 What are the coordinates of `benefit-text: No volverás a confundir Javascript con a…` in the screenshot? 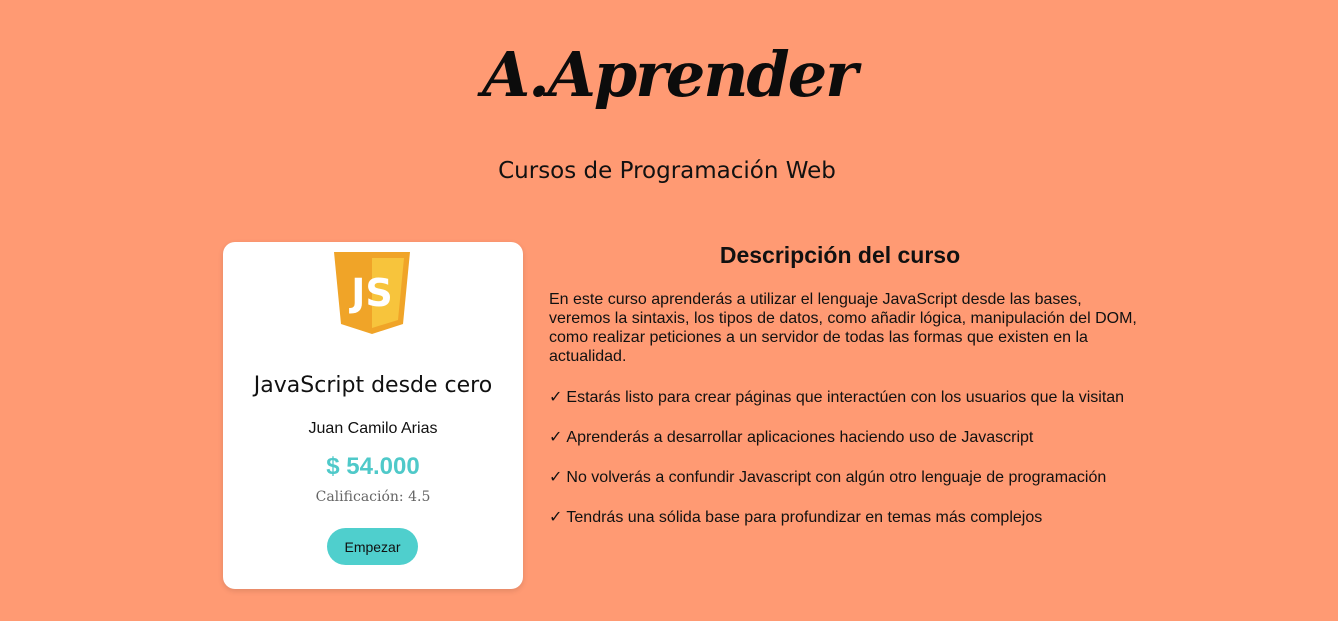 It's located at (836, 477).